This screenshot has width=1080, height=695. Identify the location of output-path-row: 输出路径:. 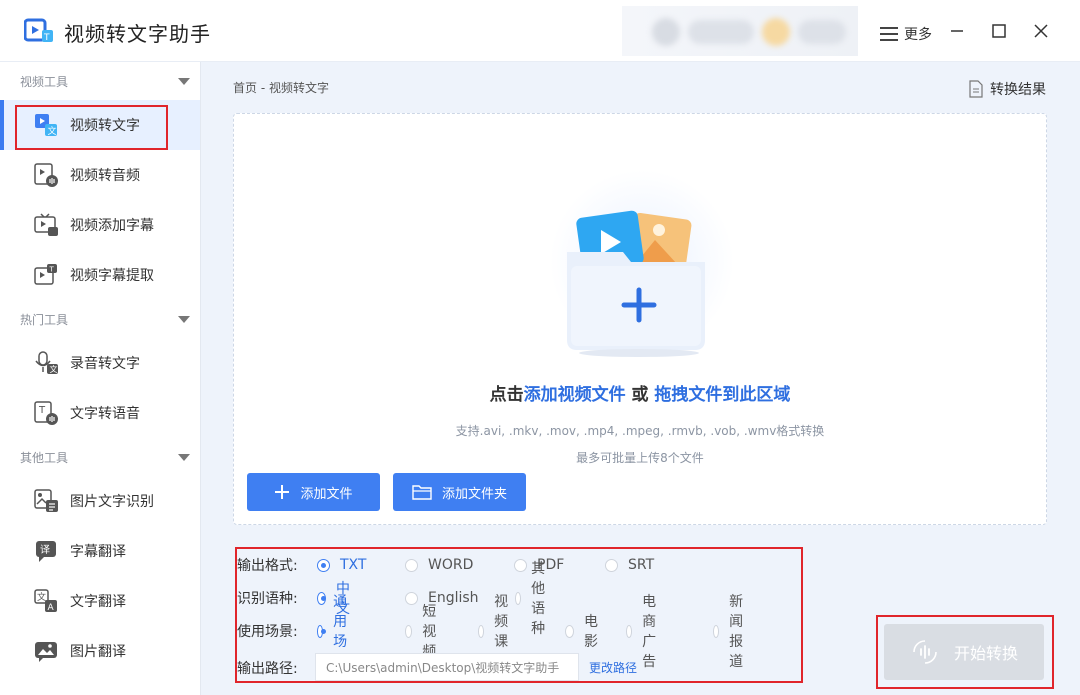
(267, 669).